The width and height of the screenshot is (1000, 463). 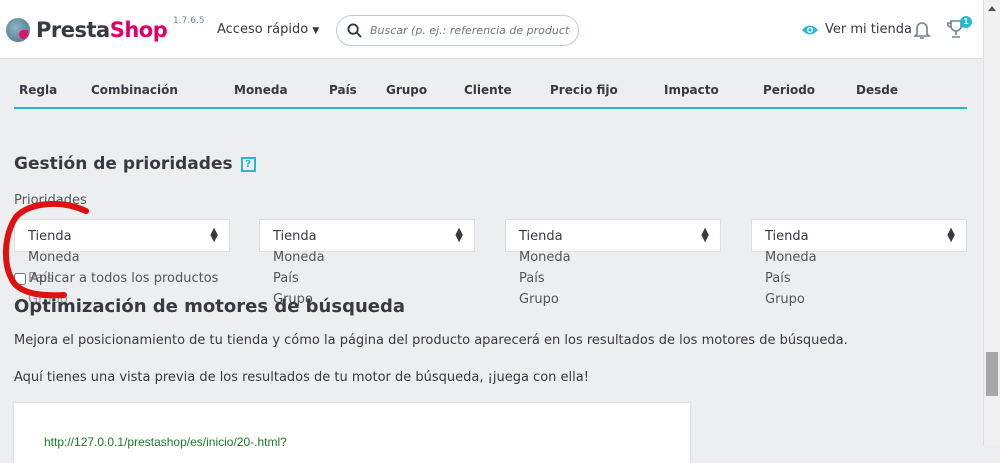 What do you see at coordinates (189, 21) in the screenshot?
I see `version-label: 1.7.6.5` at bounding box center [189, 21].